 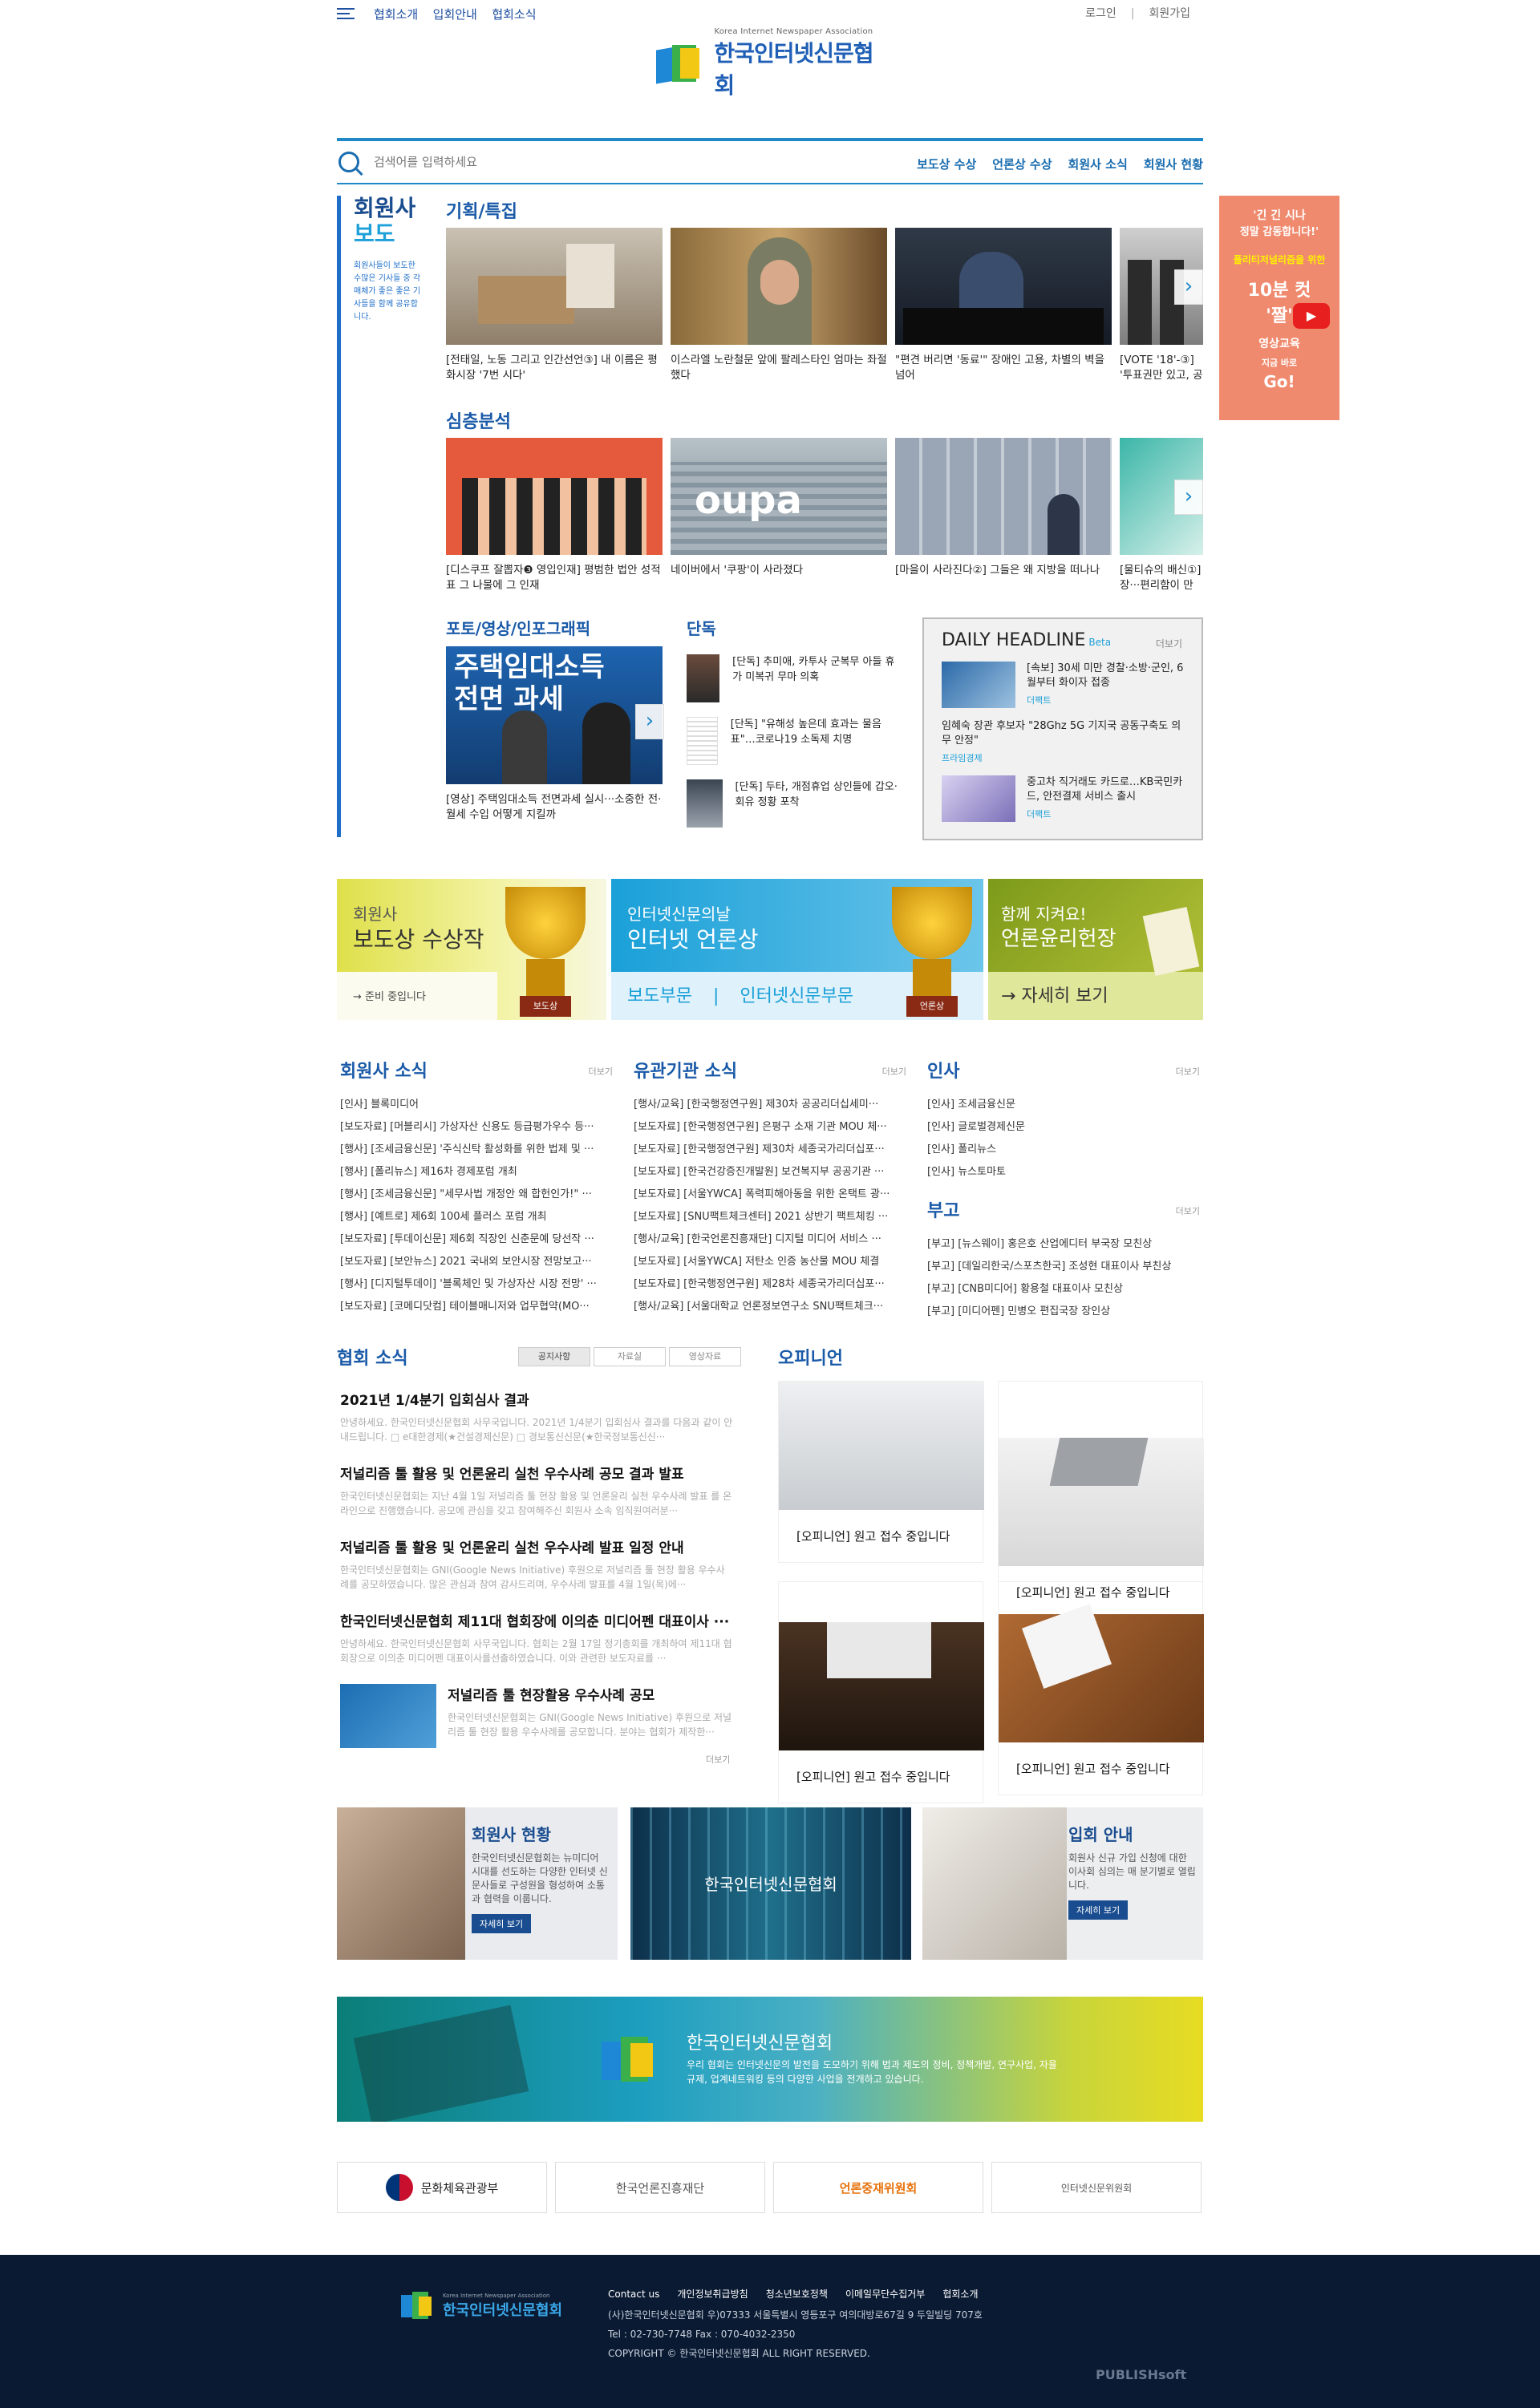 What do you see at coordinates (659, 996) in the screenshot?
I see `banner-sub-press: 보도부문` at bounding box center [659, 996].